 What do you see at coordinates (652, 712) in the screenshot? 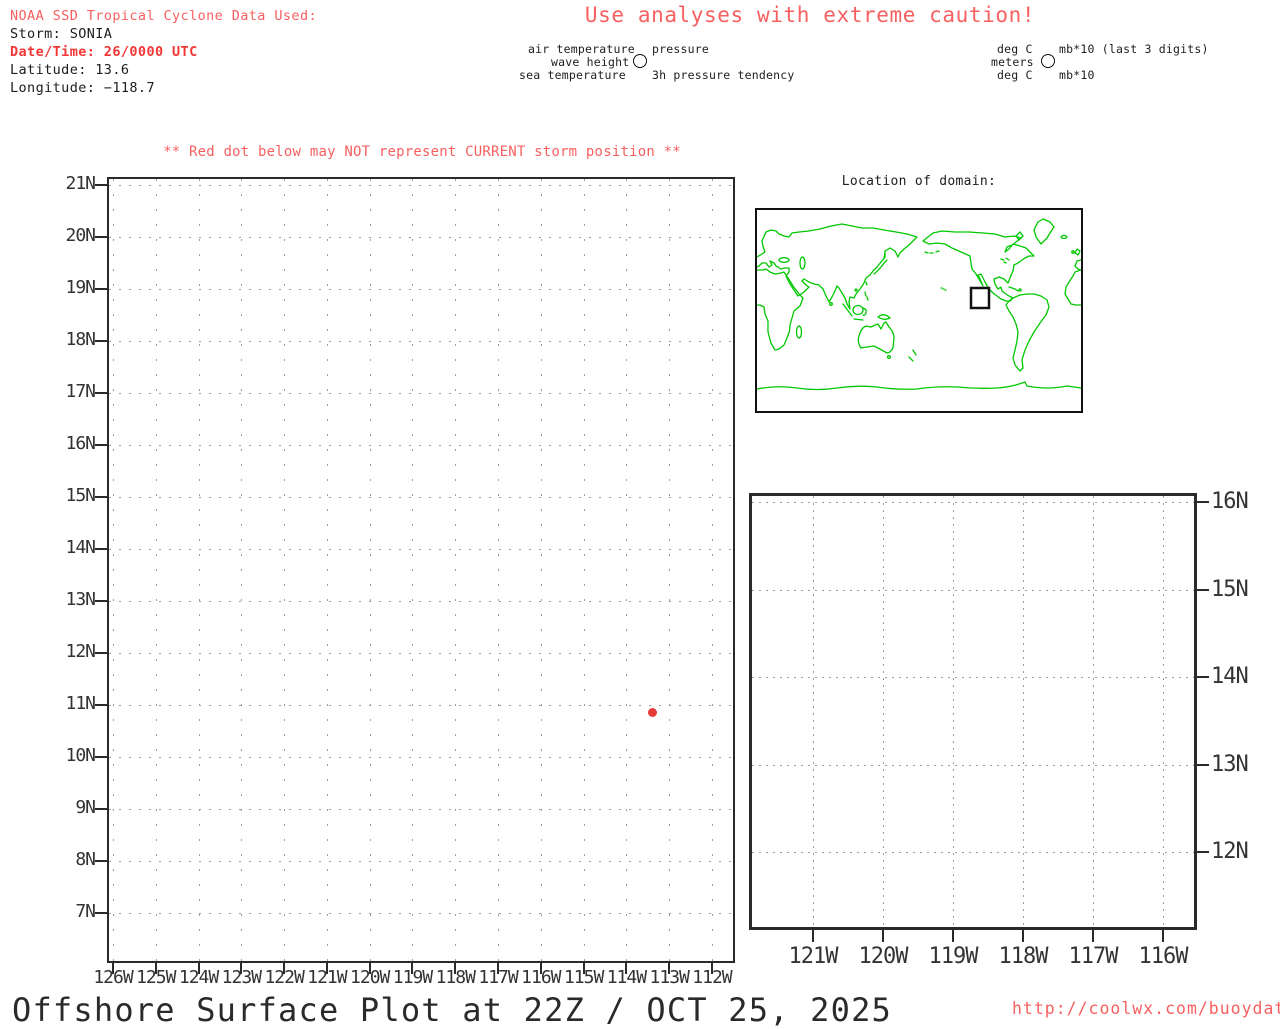
I see `storm-position-dot-zoom` at bounding box center [652, 712].